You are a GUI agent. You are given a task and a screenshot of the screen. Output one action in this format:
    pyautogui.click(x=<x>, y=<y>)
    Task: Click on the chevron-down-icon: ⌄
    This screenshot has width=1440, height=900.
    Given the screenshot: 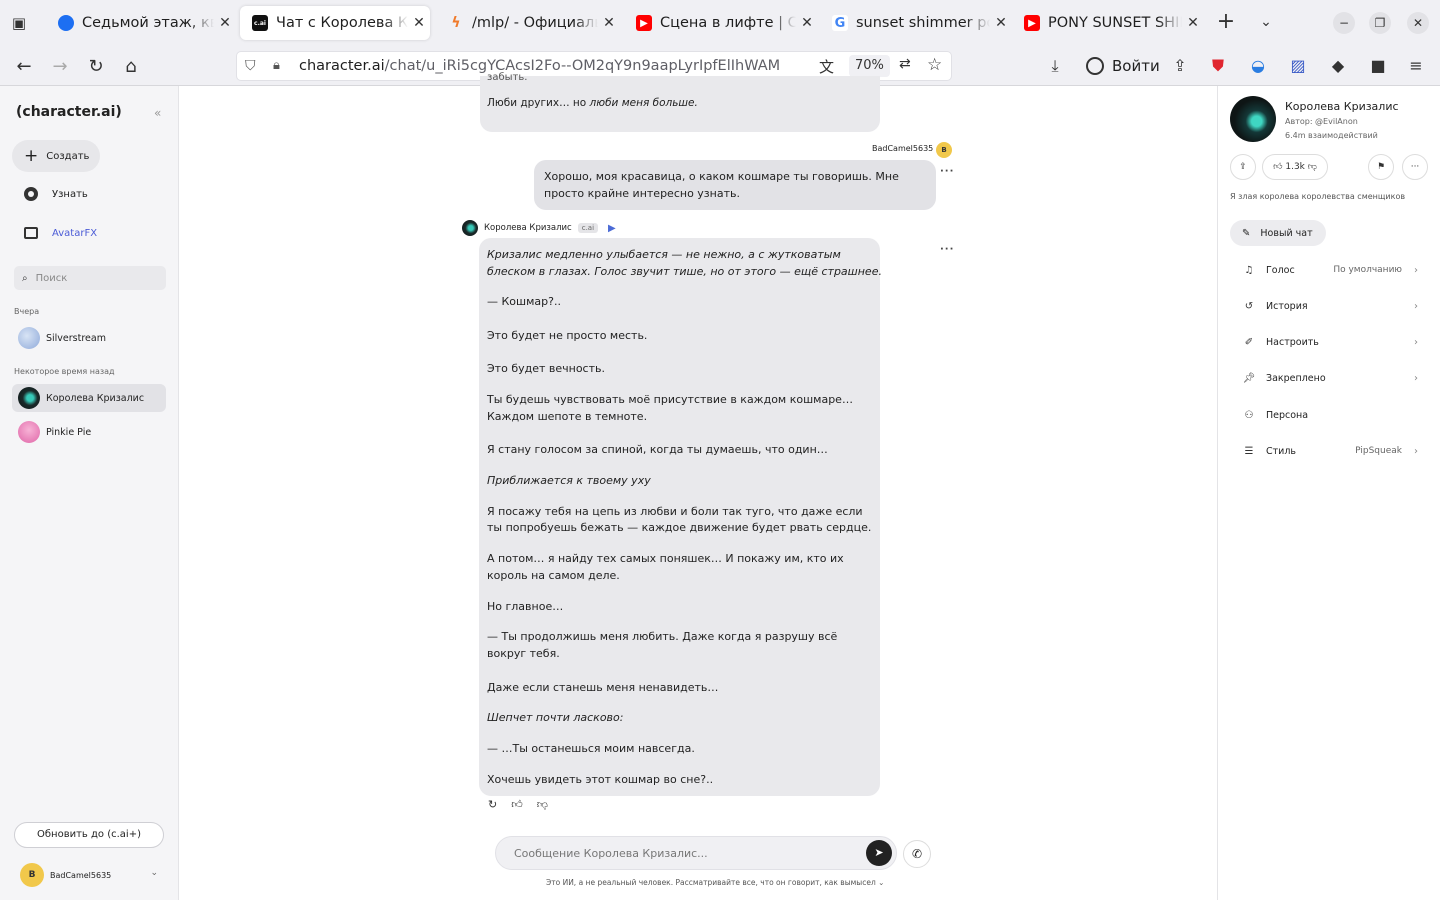 What is the action you would take?
    pyautogui.click(x=1266, y=22)
    